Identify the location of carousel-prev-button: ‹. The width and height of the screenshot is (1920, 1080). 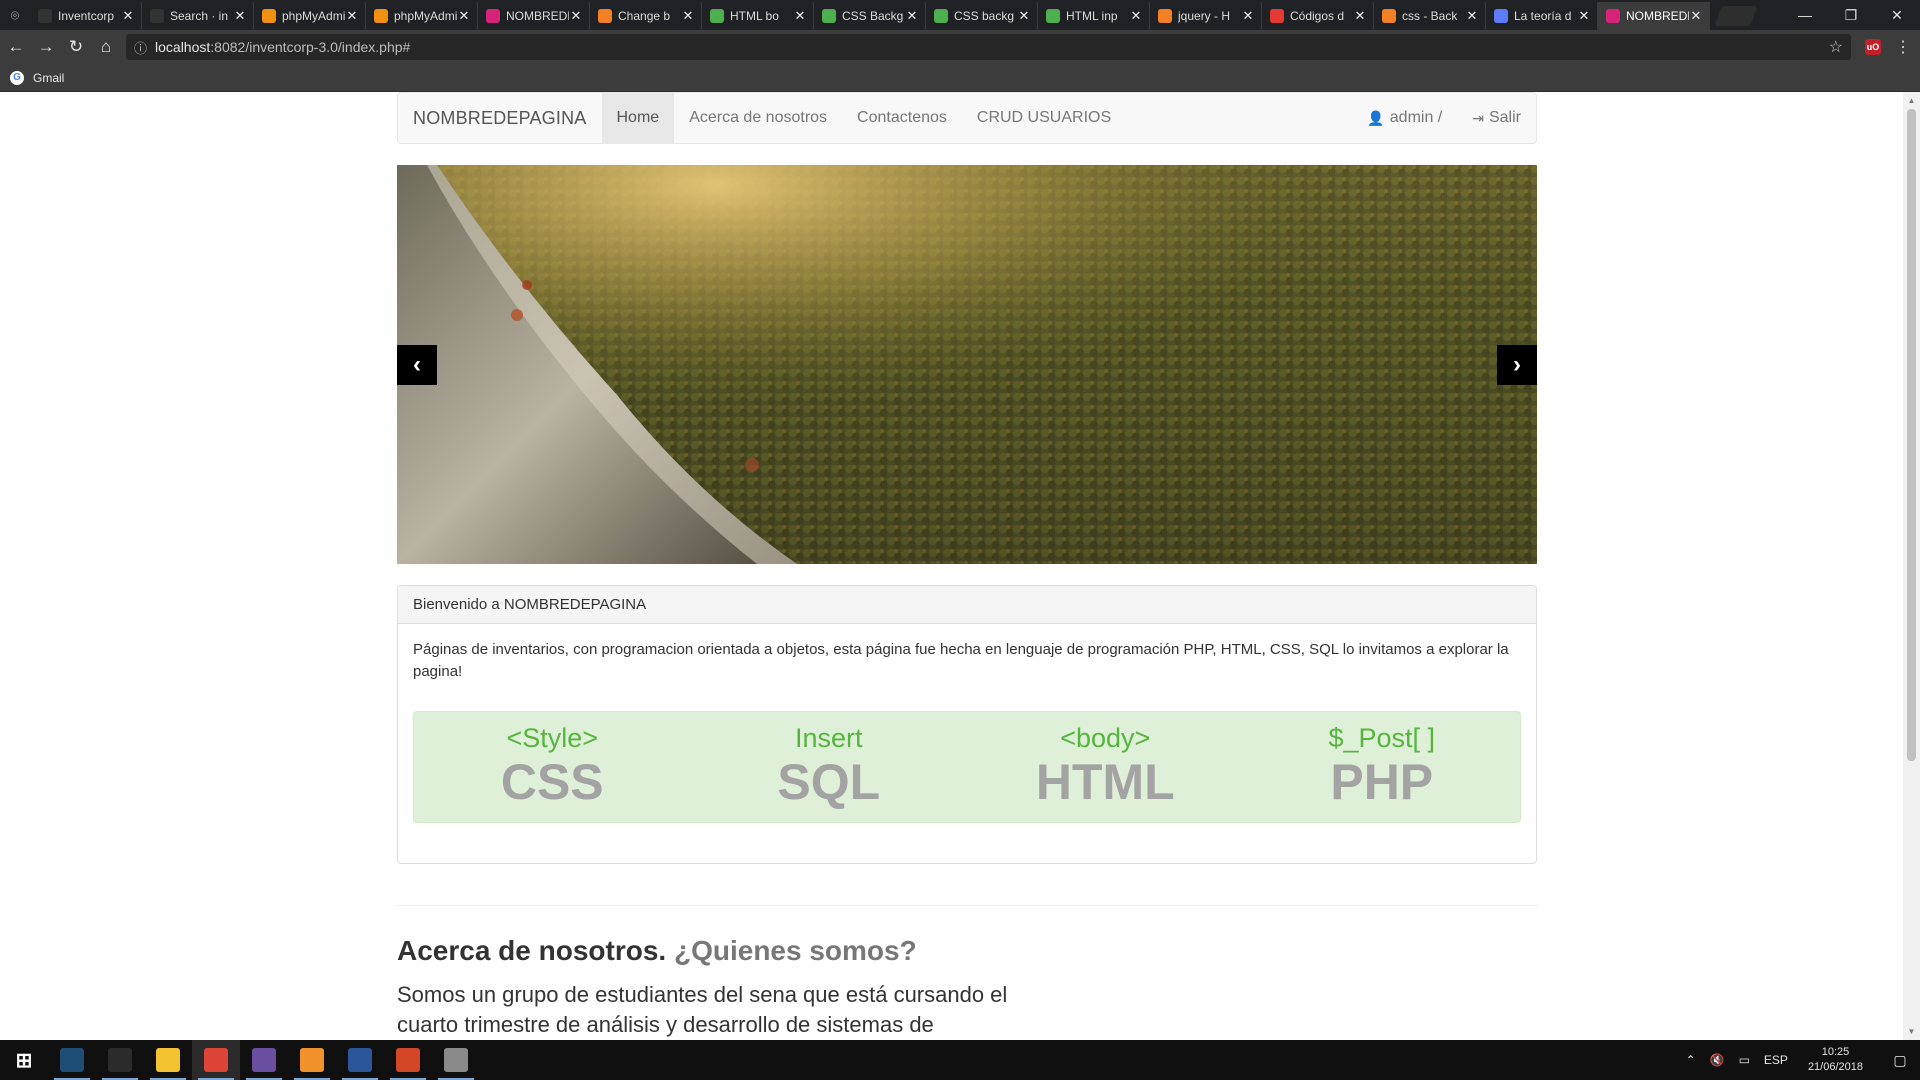
(417, 365).